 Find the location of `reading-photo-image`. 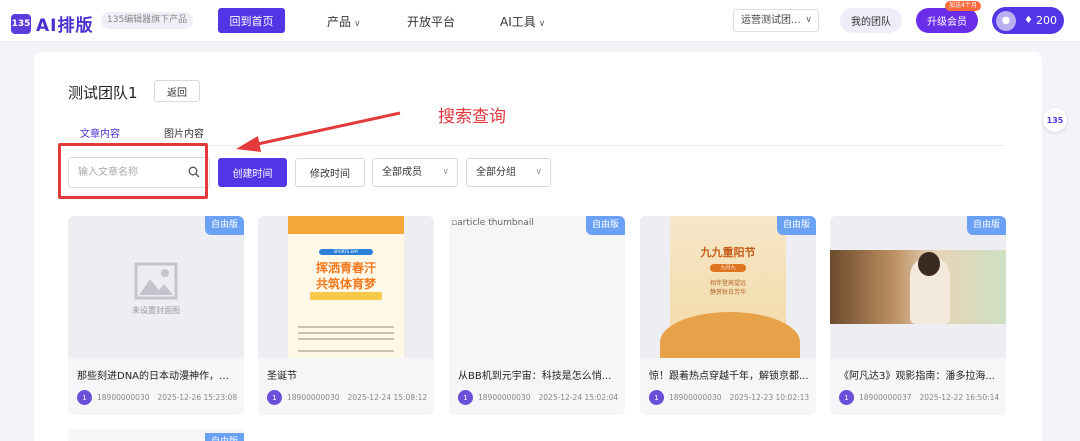

reading-photo-image is located at coordinates (918, 287).